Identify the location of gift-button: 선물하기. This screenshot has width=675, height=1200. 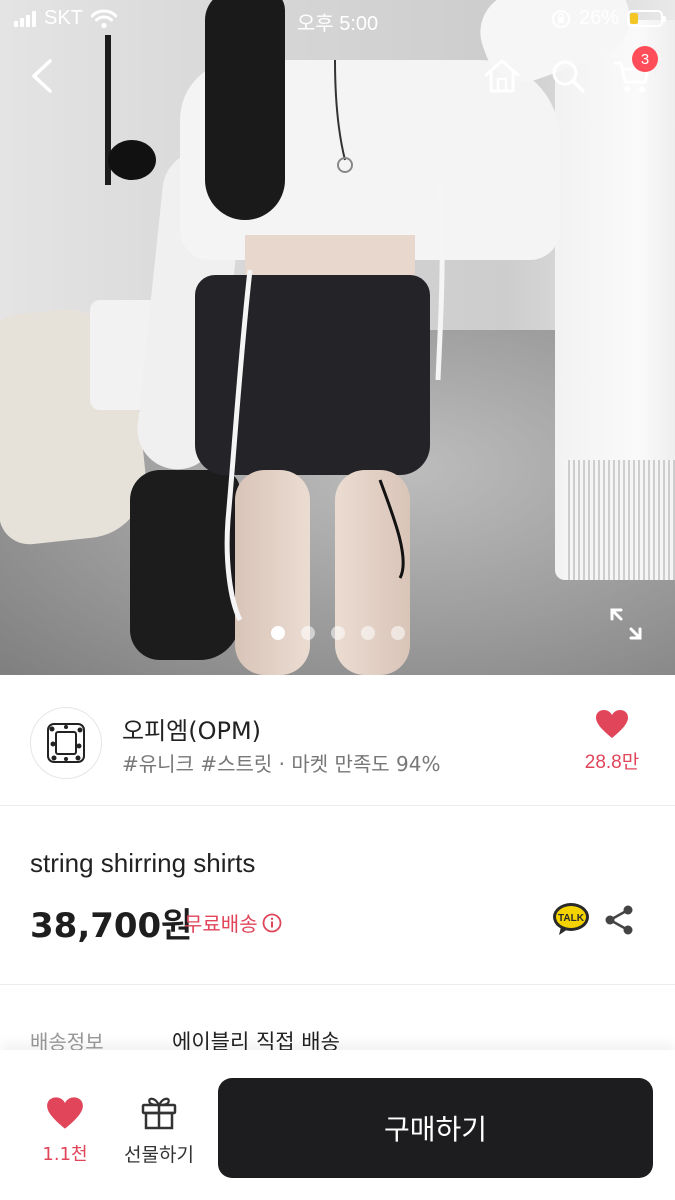
(159, 1130).